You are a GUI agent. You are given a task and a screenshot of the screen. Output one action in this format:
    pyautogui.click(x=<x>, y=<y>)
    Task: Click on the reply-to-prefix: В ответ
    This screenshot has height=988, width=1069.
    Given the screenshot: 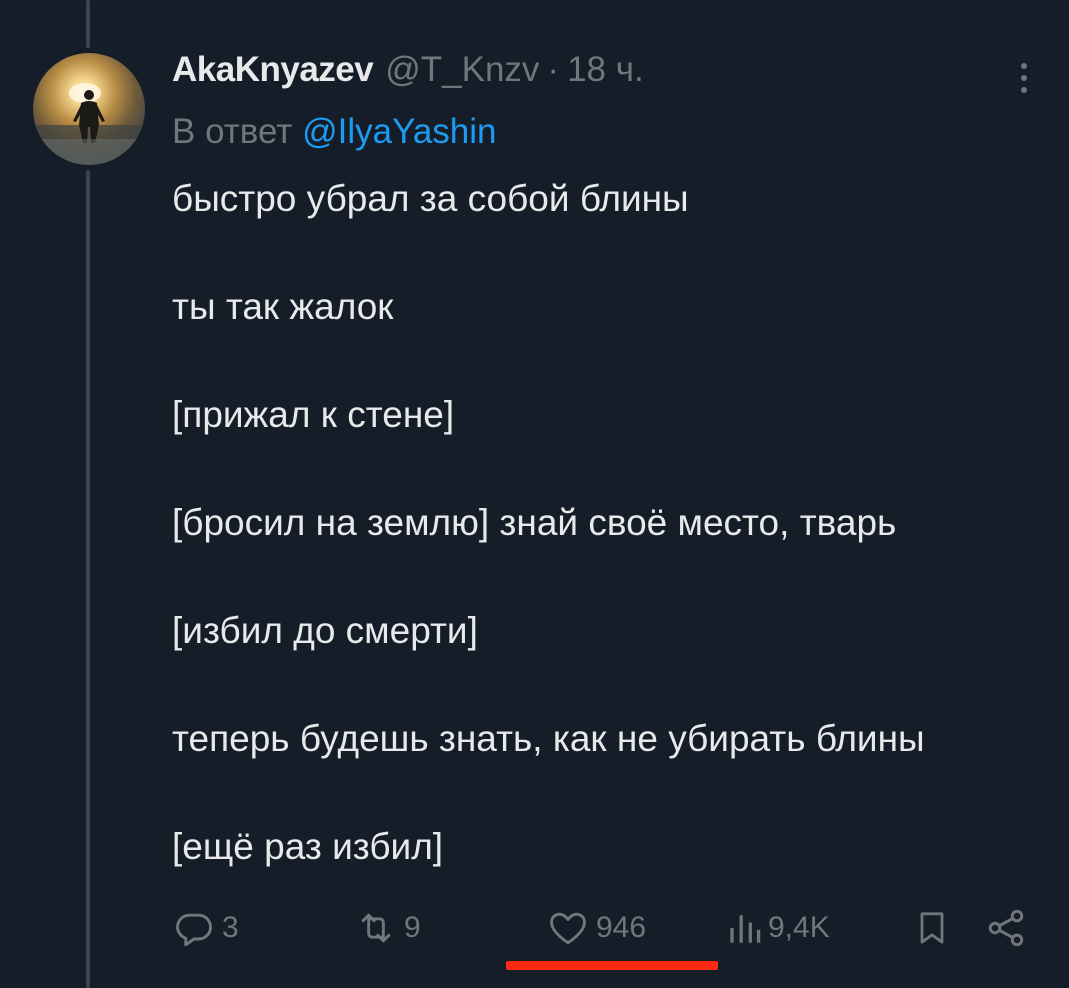 What is the action you would take?
    pyautogui.click(x=232, y=131)
    